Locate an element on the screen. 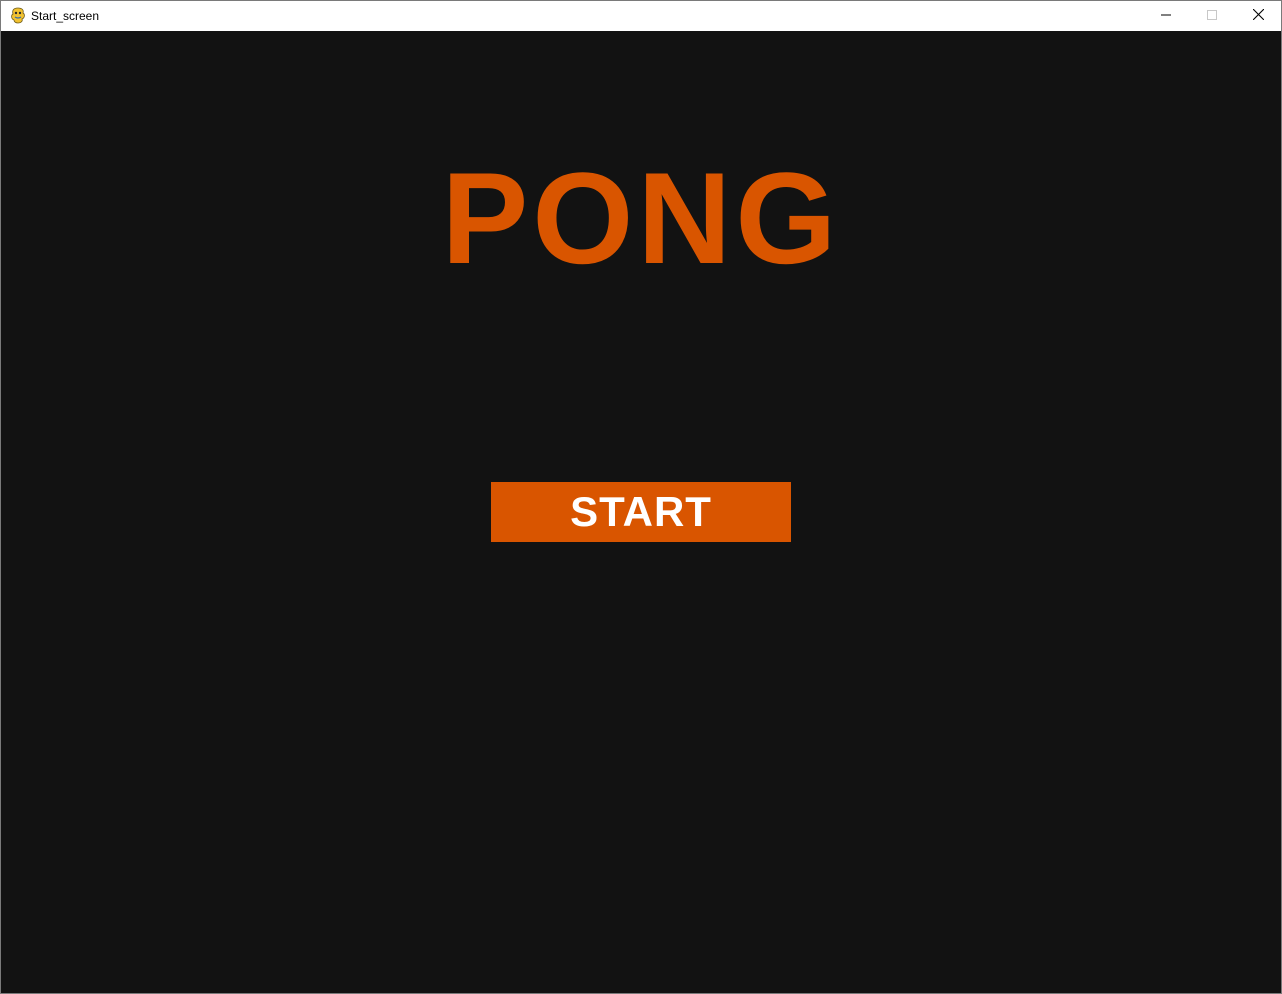  minimize-button is located at coordinates (1166, 16).